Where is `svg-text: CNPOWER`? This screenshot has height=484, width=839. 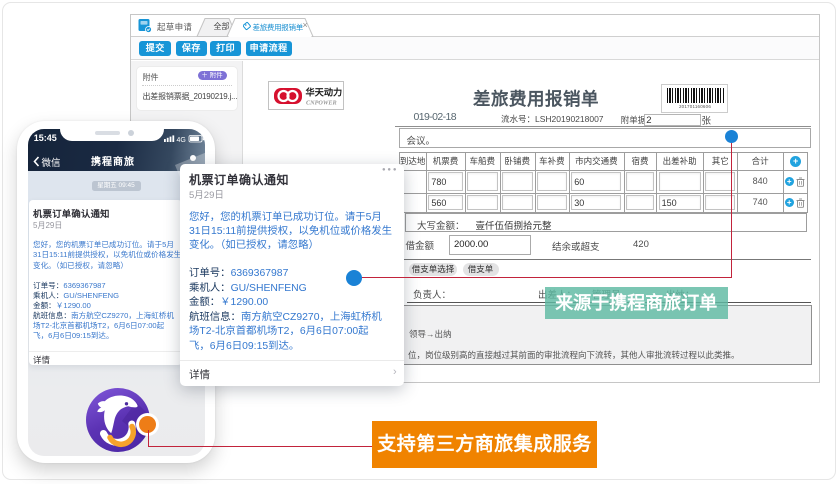
svg-text: CNPOWER is located at coordinates (321, 103).